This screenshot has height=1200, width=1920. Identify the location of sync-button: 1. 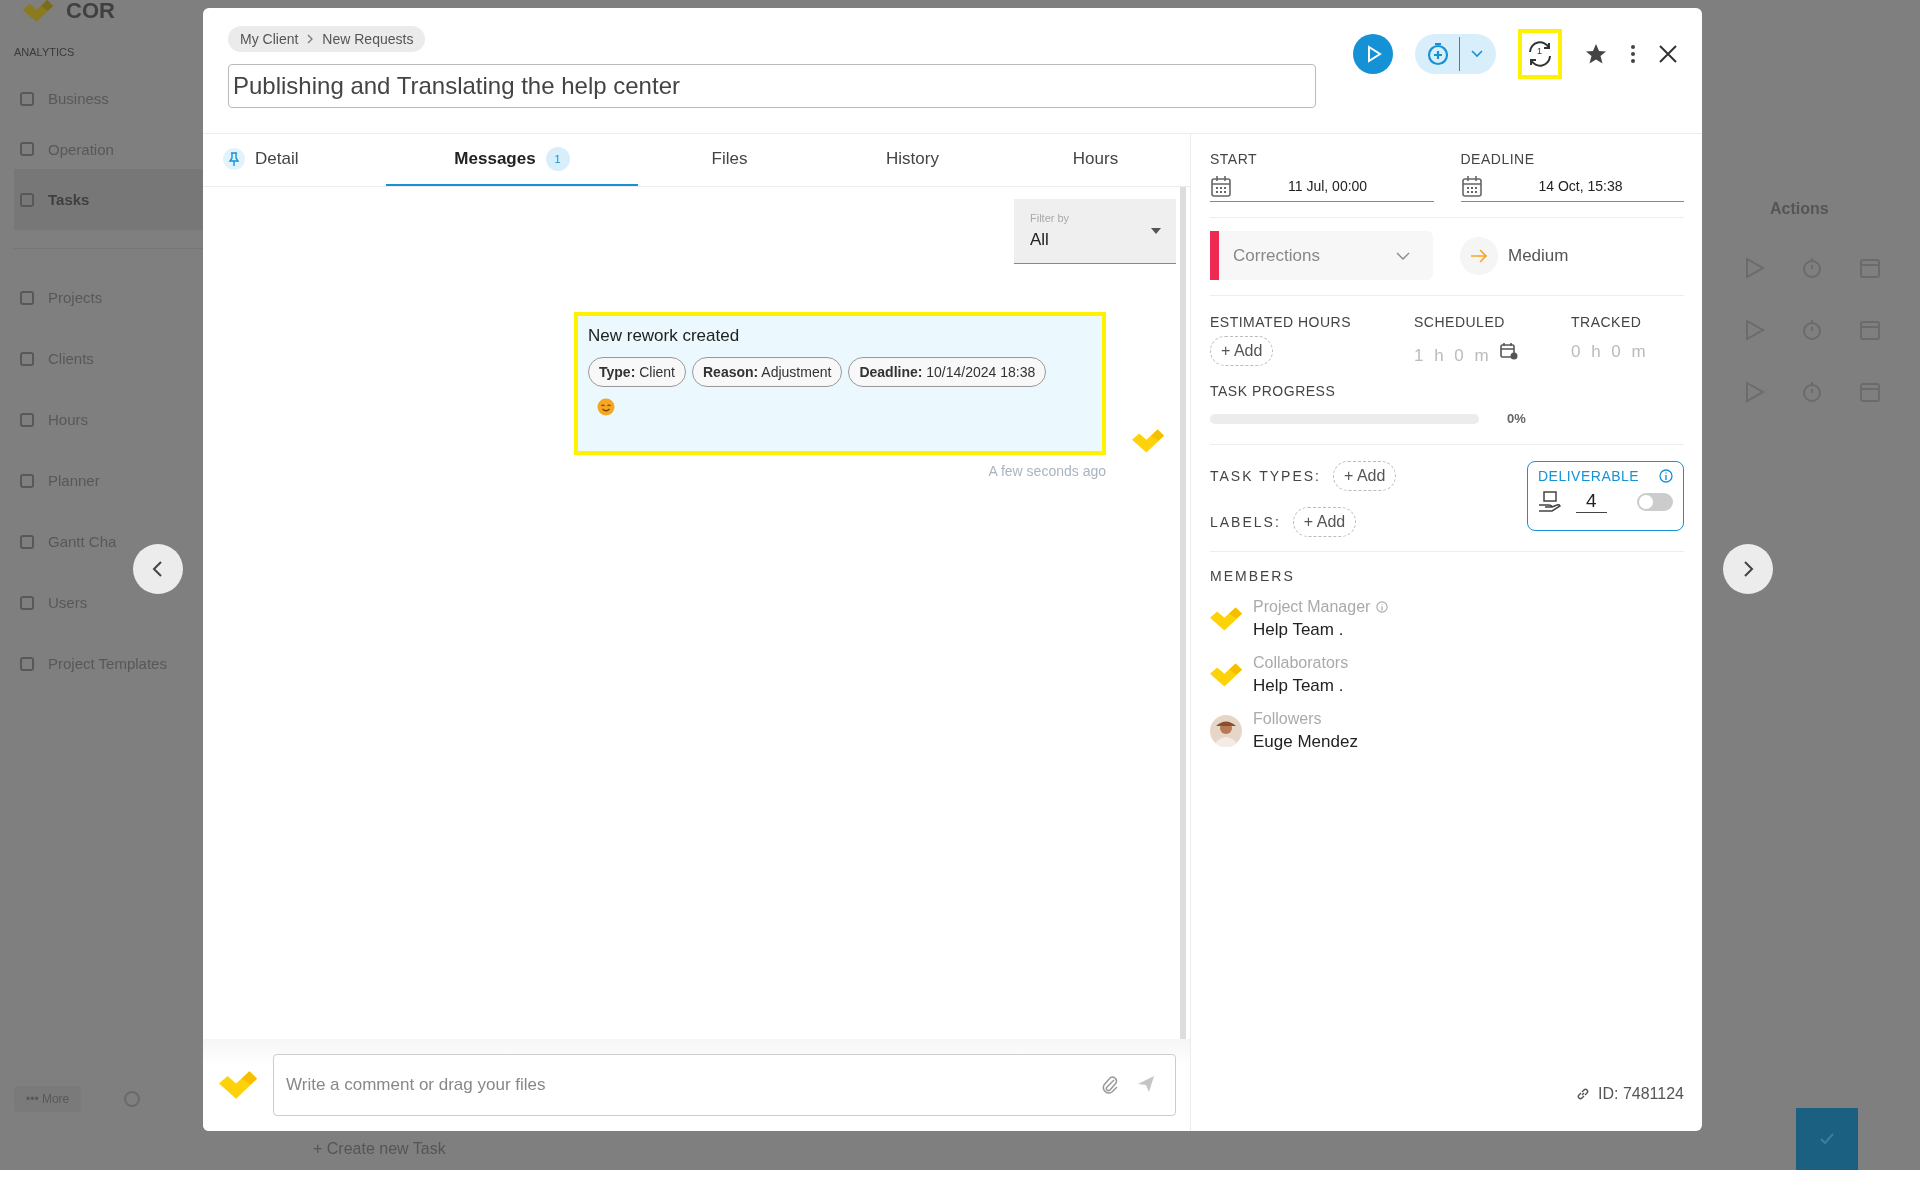
(1540, 54).